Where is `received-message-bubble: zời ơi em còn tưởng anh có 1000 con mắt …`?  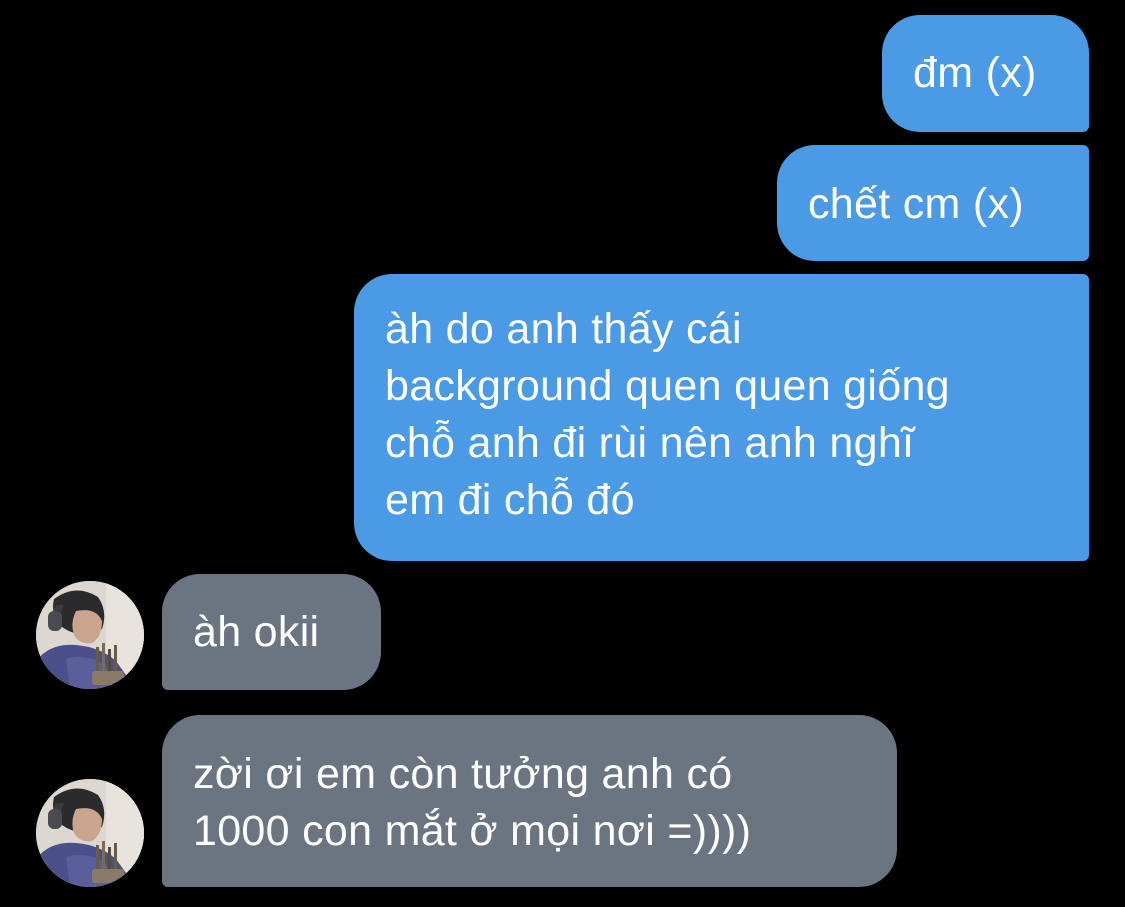 received-message-bubble: zời ơi em còn tưởng anh có 1000 con mắt … is located at coordinates (529, 801).